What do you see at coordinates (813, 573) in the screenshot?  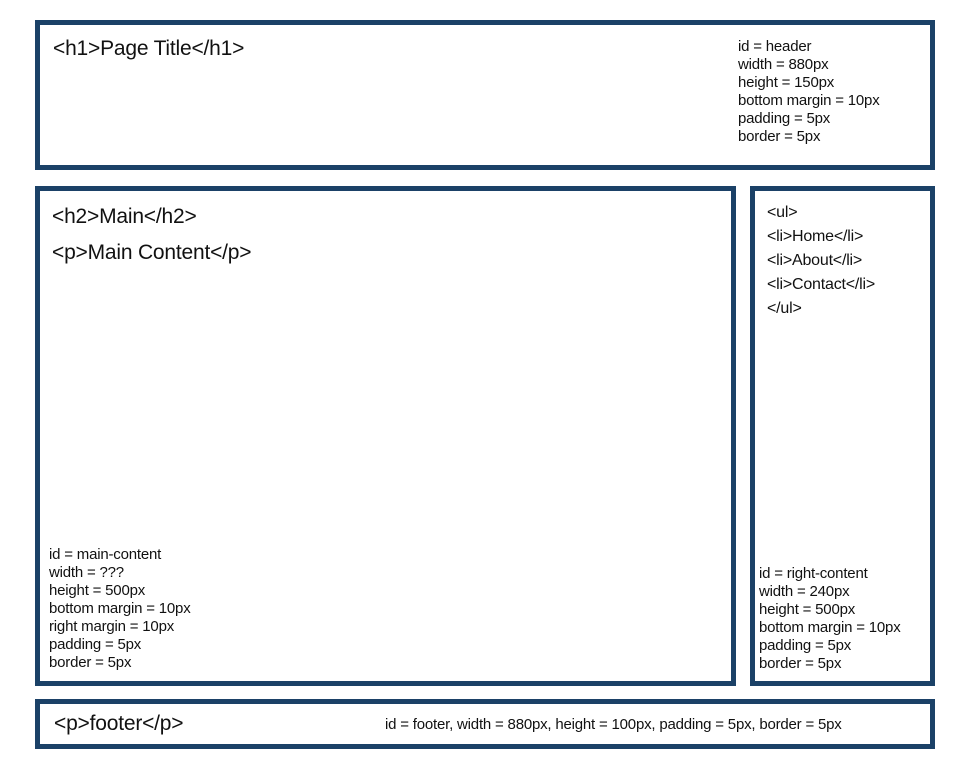 I see `right-spec-line: id = right-content` at bounding box center [813, 573].